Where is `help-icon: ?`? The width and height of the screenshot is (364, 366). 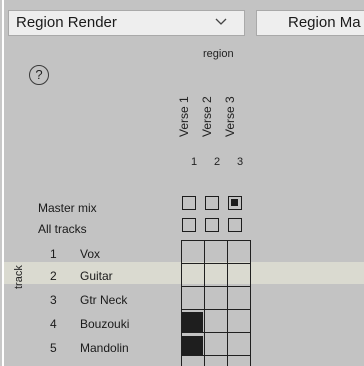 help-icon: ? is located at coordinates (39, 75).